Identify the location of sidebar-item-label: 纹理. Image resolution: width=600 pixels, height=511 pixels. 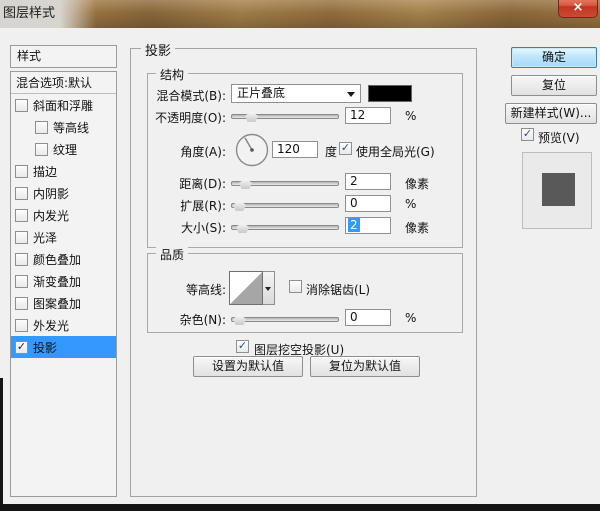
(65, 149).